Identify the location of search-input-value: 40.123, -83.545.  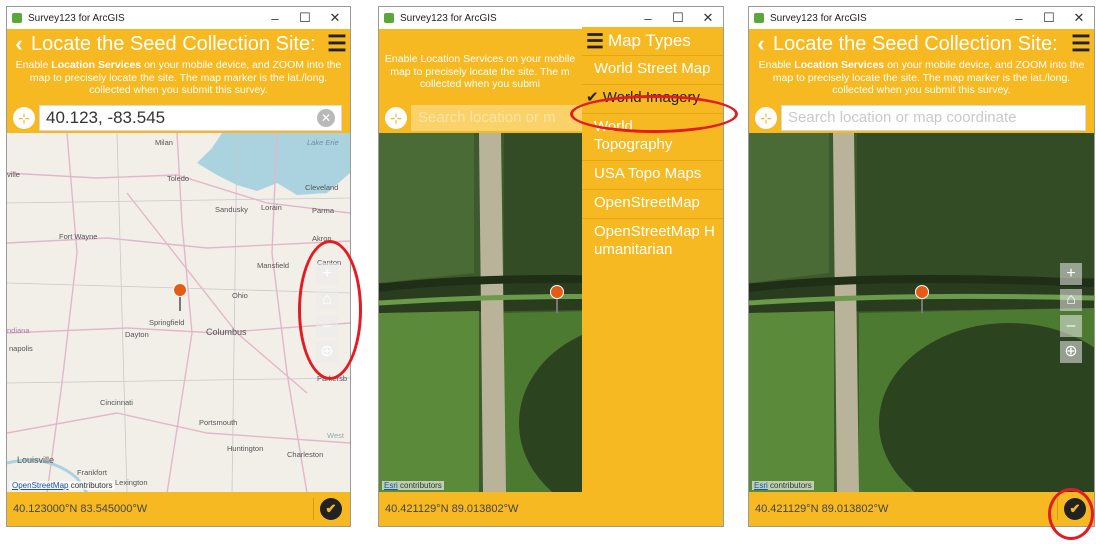
(106, 117).